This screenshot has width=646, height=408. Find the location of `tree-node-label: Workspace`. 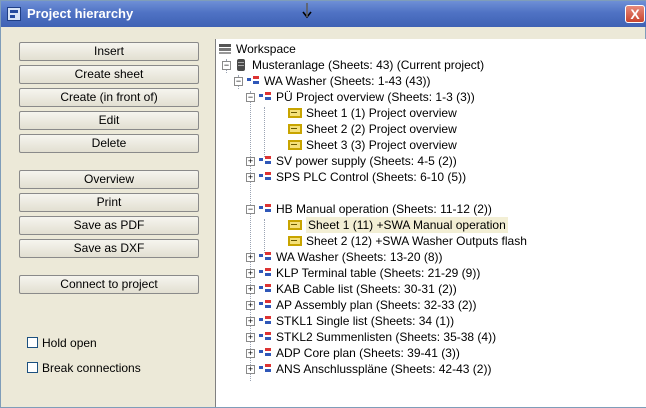

tree-node-label: Workspace is located at coordinates (266, 49).